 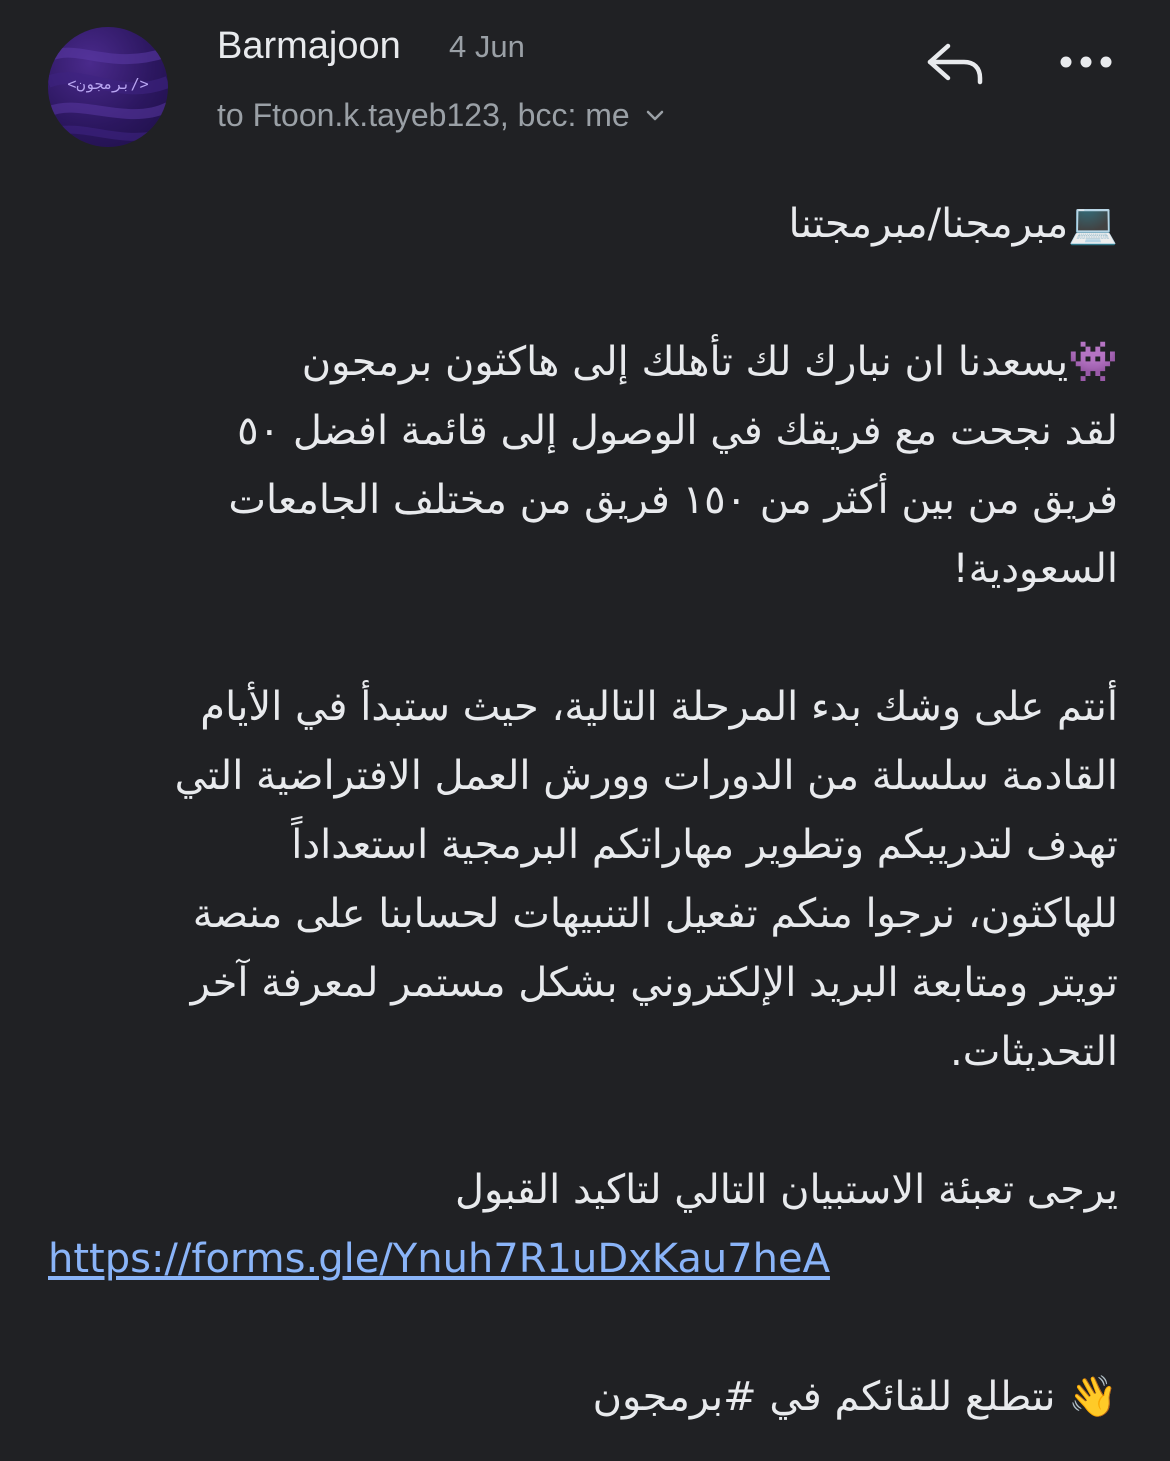 What do you see at coordinates (954, 63) in the screenshot?
I see `reply-icon` at bounding box center [954, 63].